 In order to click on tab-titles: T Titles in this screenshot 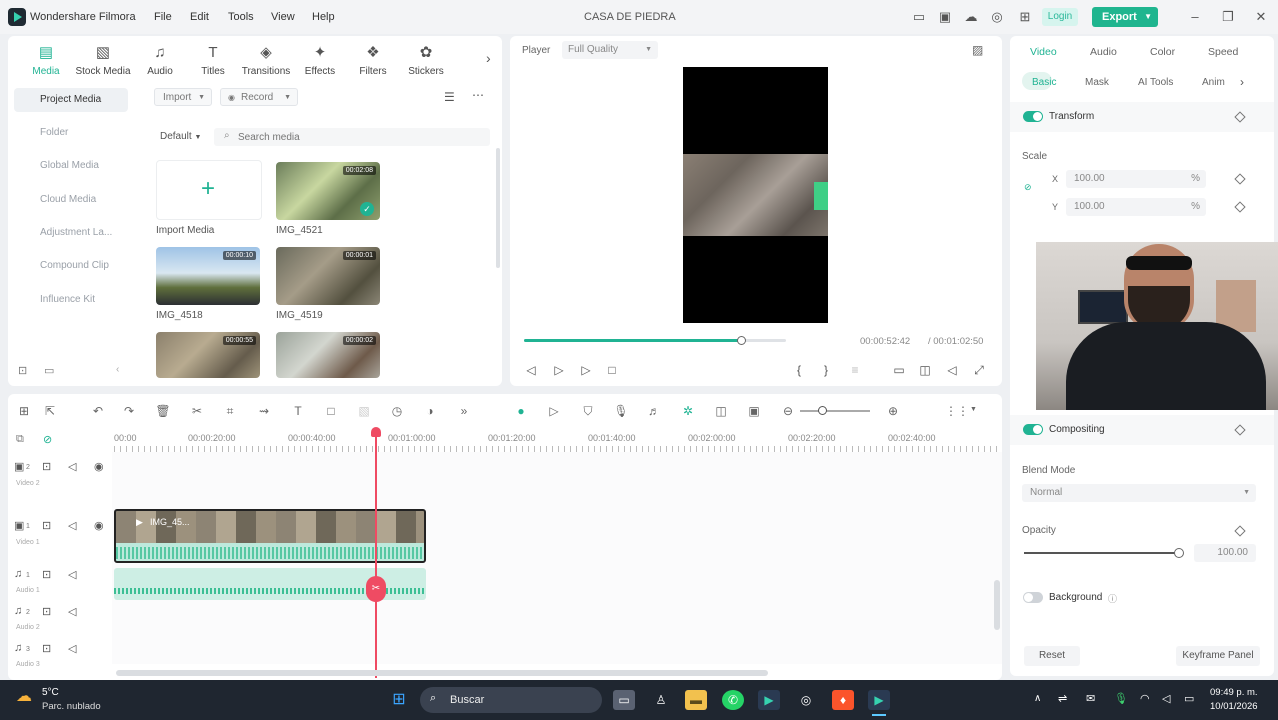, I will do `click(213, 60)`.